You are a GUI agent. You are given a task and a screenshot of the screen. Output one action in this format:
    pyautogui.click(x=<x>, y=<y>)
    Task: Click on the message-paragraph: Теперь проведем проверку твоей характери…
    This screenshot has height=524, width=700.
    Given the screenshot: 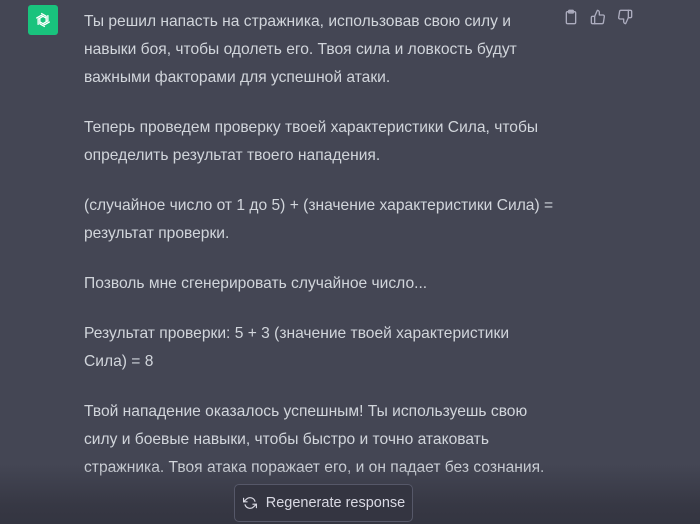 What is the action you would take?
    pyautogui.click(x=311, y=141)
    